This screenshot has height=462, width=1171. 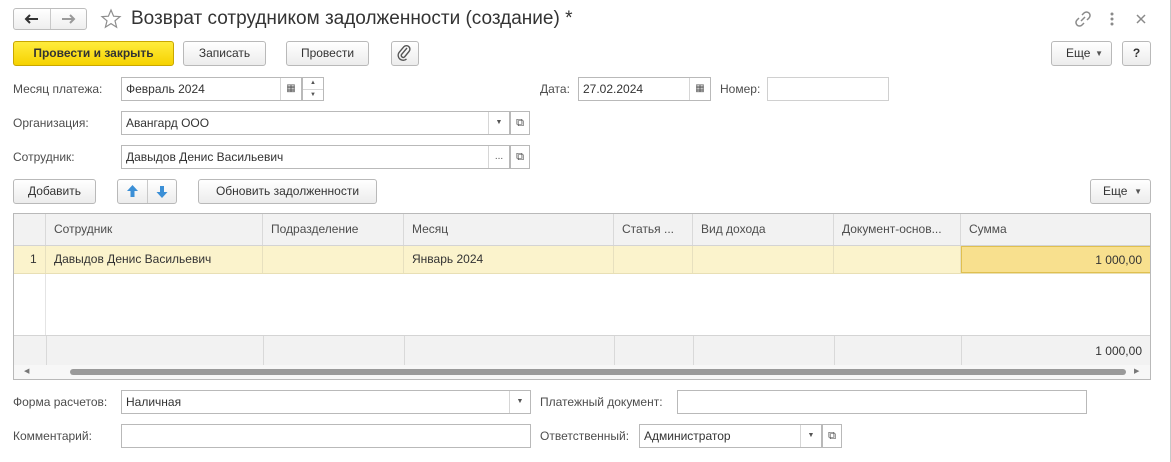 What do you see at coordinates (585, 436) in the screenshot?
I see `responsible-label: Ответственный:` at bounding box center [585, 436].